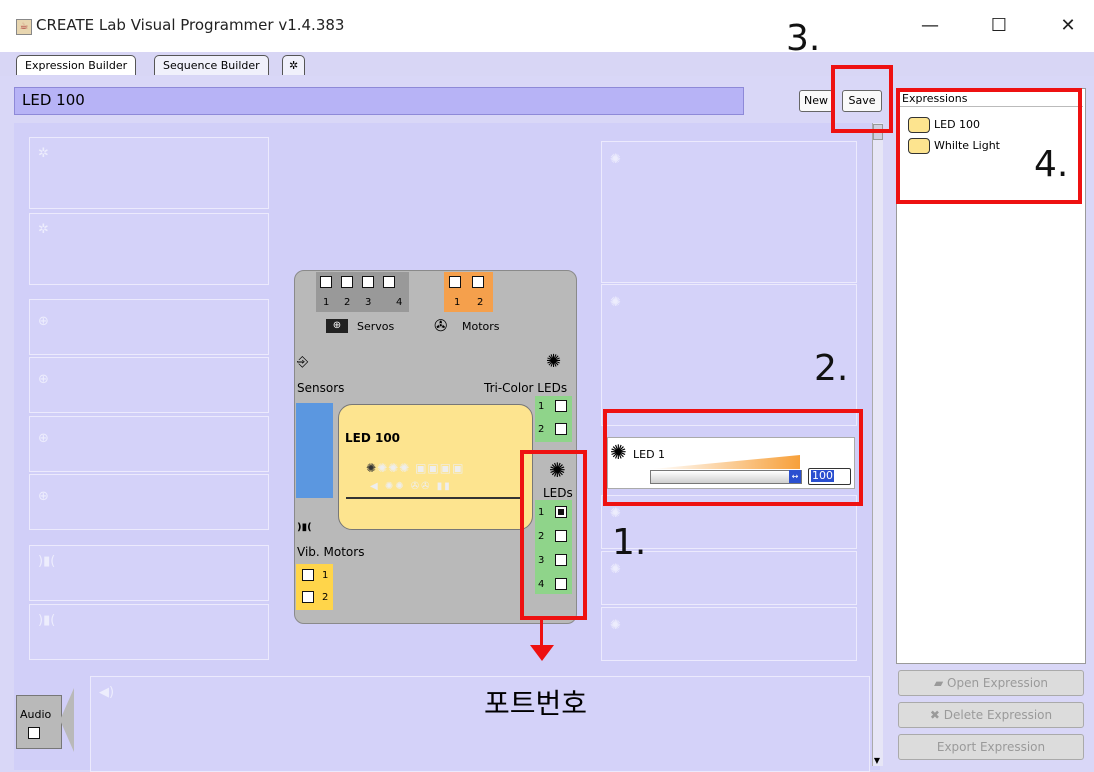 The image size is (1094, 772). What do you see at coordinates (347, 302) in the screenshot?
I see `servo-port-number: 2` at bounding box center [347, 302].